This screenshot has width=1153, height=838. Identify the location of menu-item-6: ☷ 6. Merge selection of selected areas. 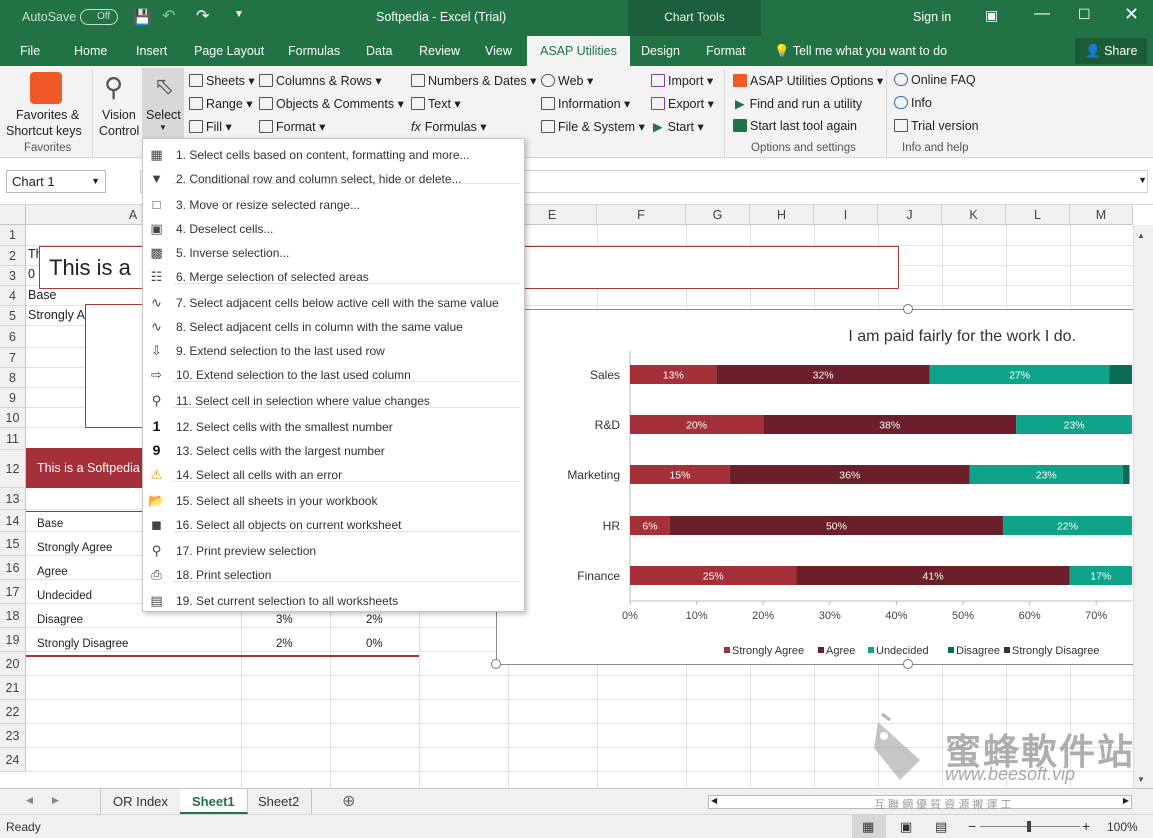
(333, 277).